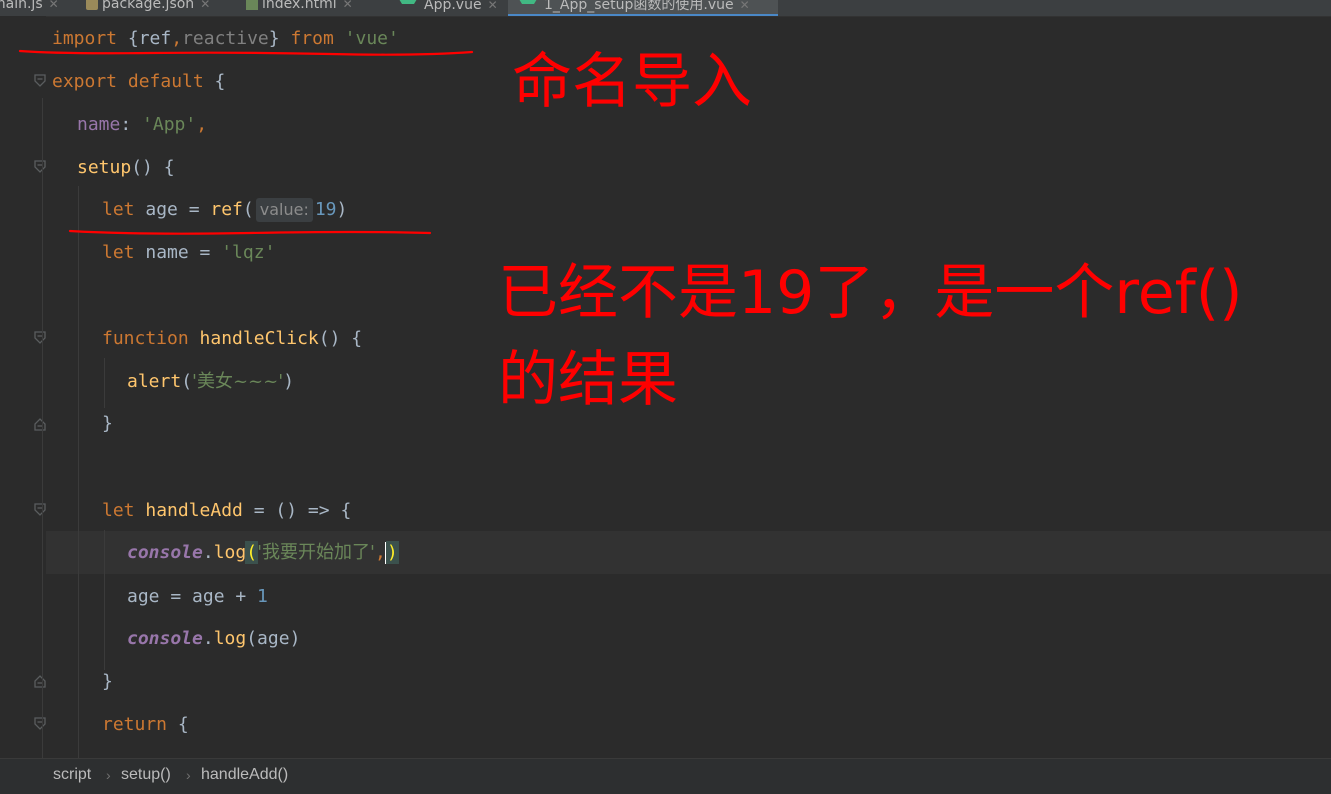 The width and height of the screenshot is (1331, 794). What do you see at coordinates (870, 293) in the screenshot?
I see `annotation-not-19-line1: 已经不是19了，是一个ref()` at bounding box center [870, 293].